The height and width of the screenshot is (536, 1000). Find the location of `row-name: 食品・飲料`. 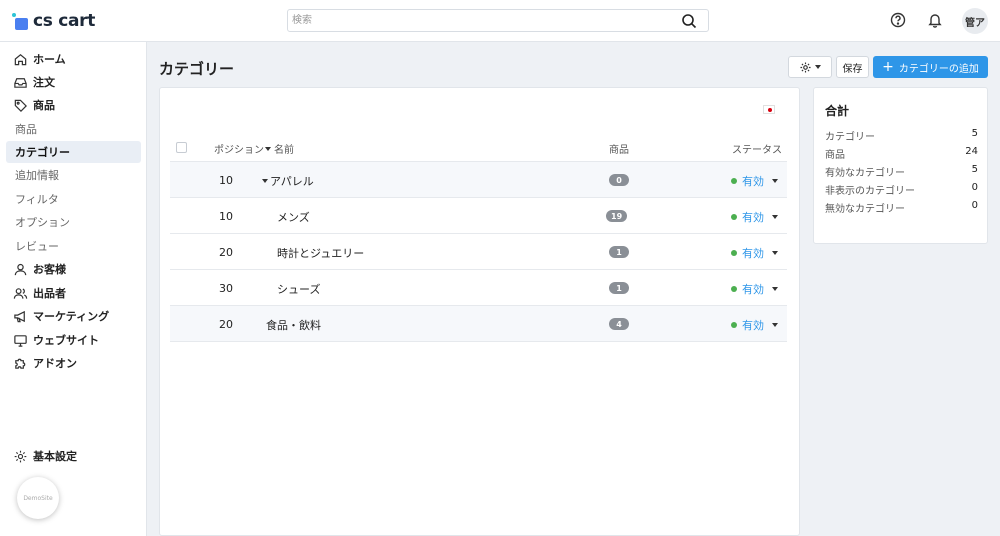

row-name: 食品・飲料 is located at coordinates (293, 325).